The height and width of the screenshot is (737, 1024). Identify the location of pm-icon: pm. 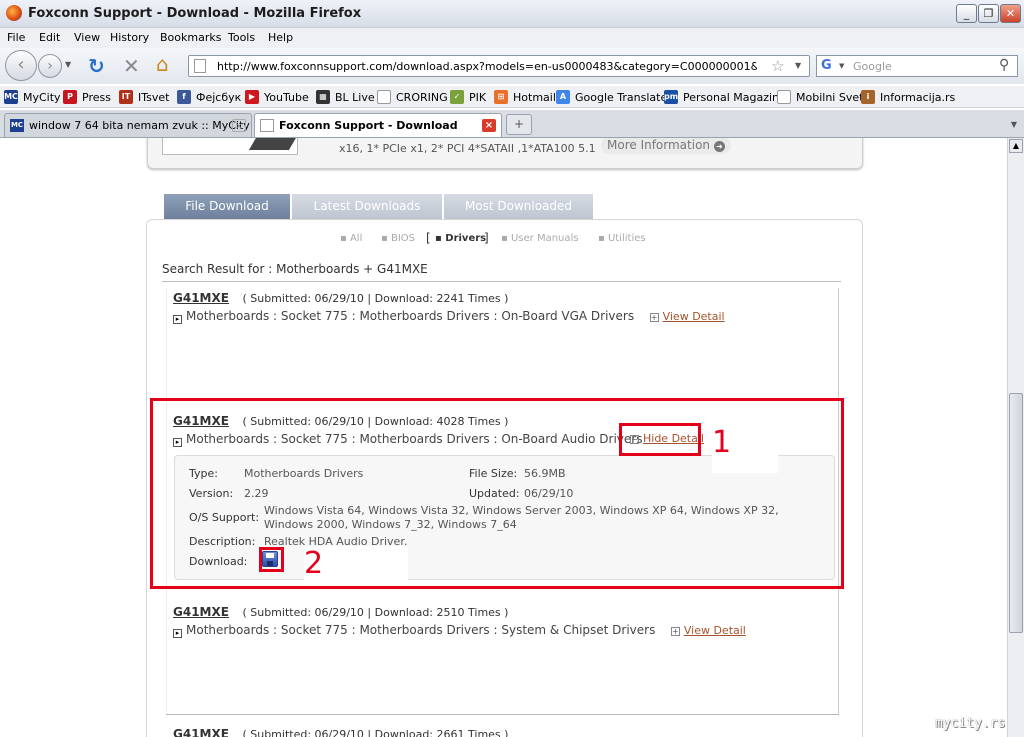
(671, 97).